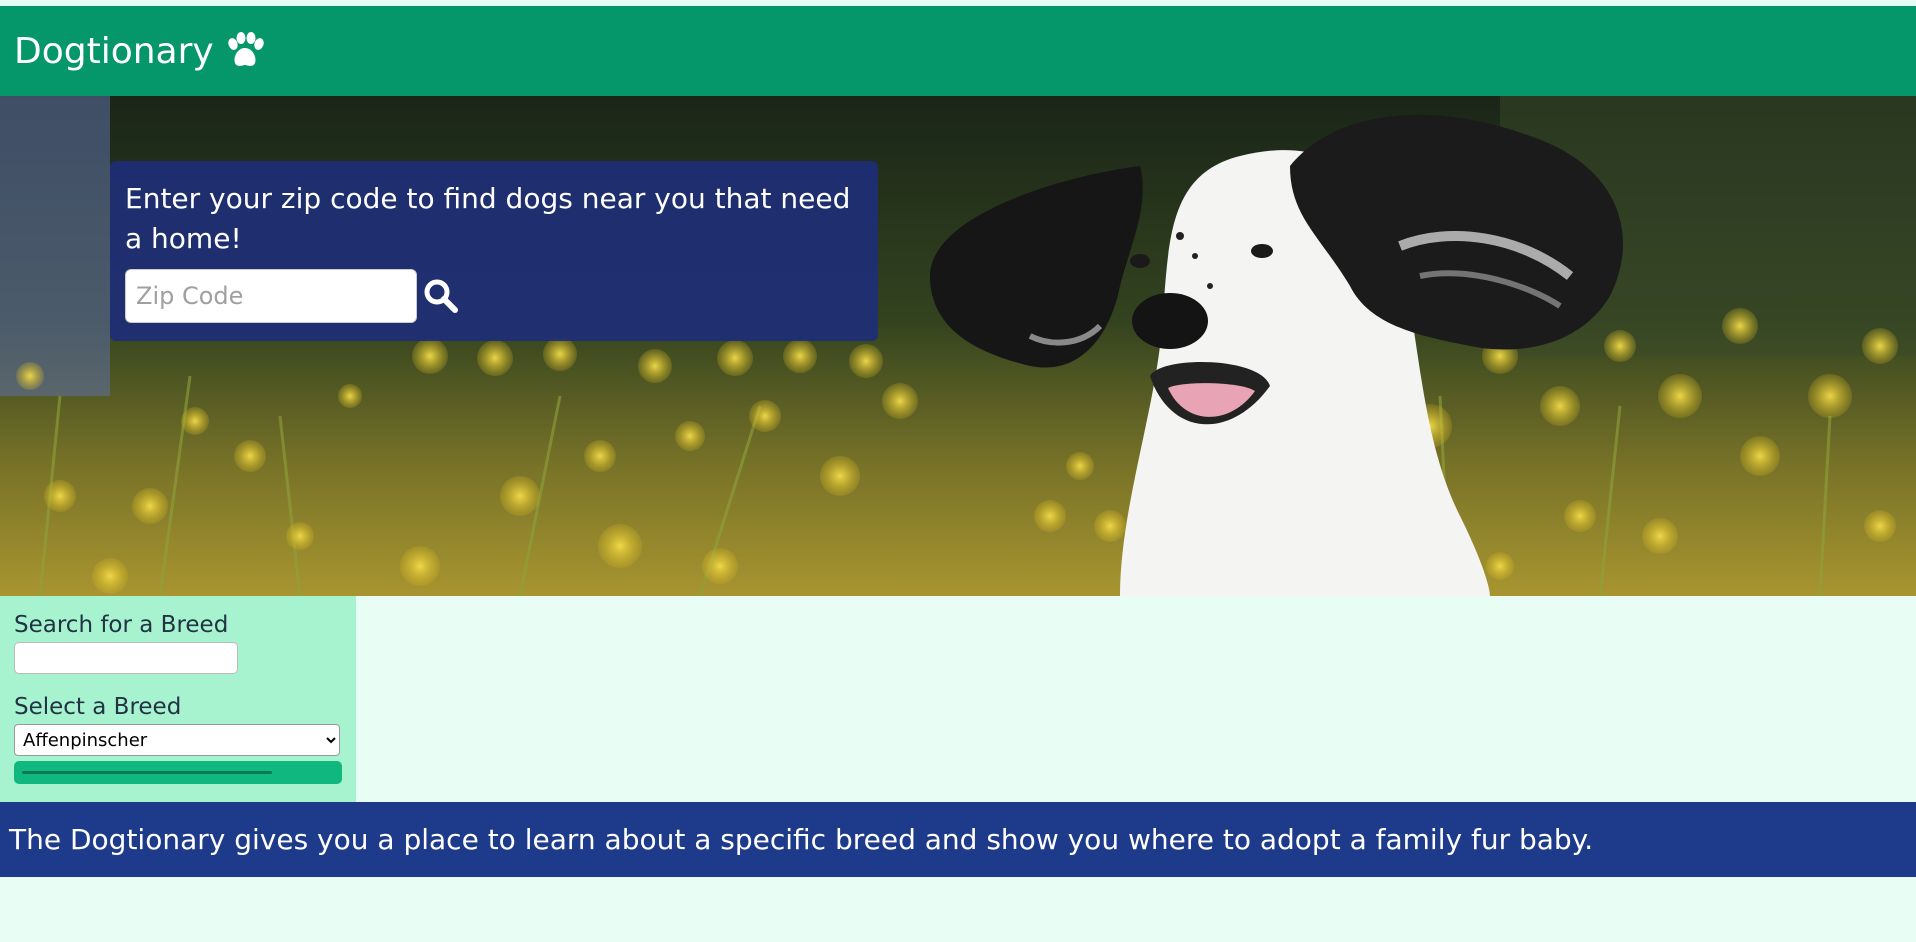 This screenshot has height=942, width=1916. I want to click on progress-bar, so click(147, 772).